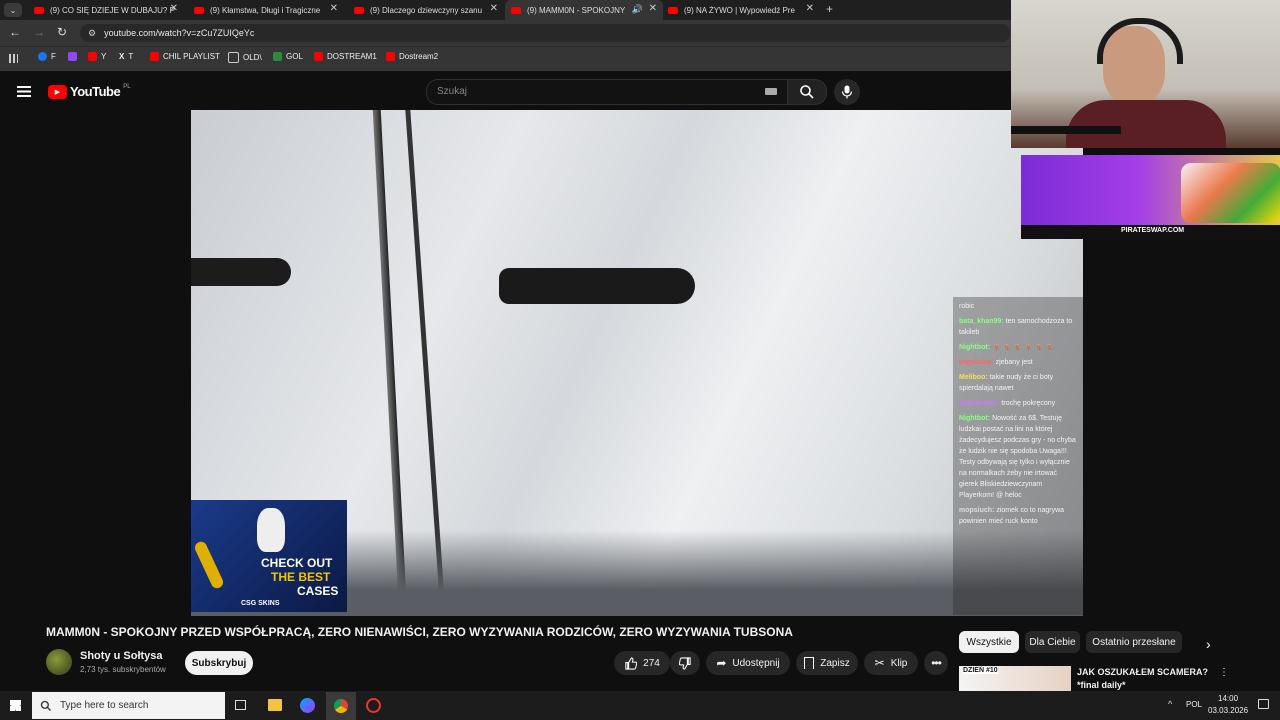 The height and width of the screenshot is (720, 1280). What do you see at coordinates (121, 656) in the screenshot?
I see `channel-name: Shoty u Sołtysa` at bounding box center [121, 656].